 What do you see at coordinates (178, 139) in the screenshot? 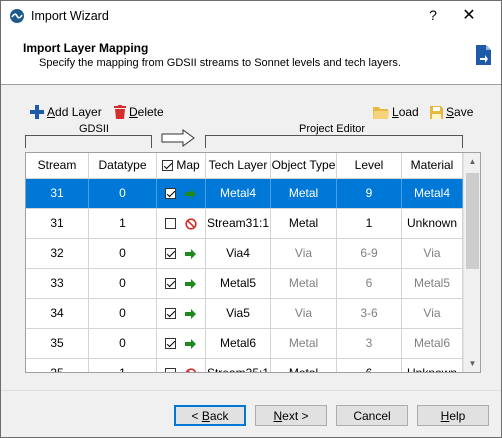
I see `right-arrow-icon` at bounding box center [178, 139].